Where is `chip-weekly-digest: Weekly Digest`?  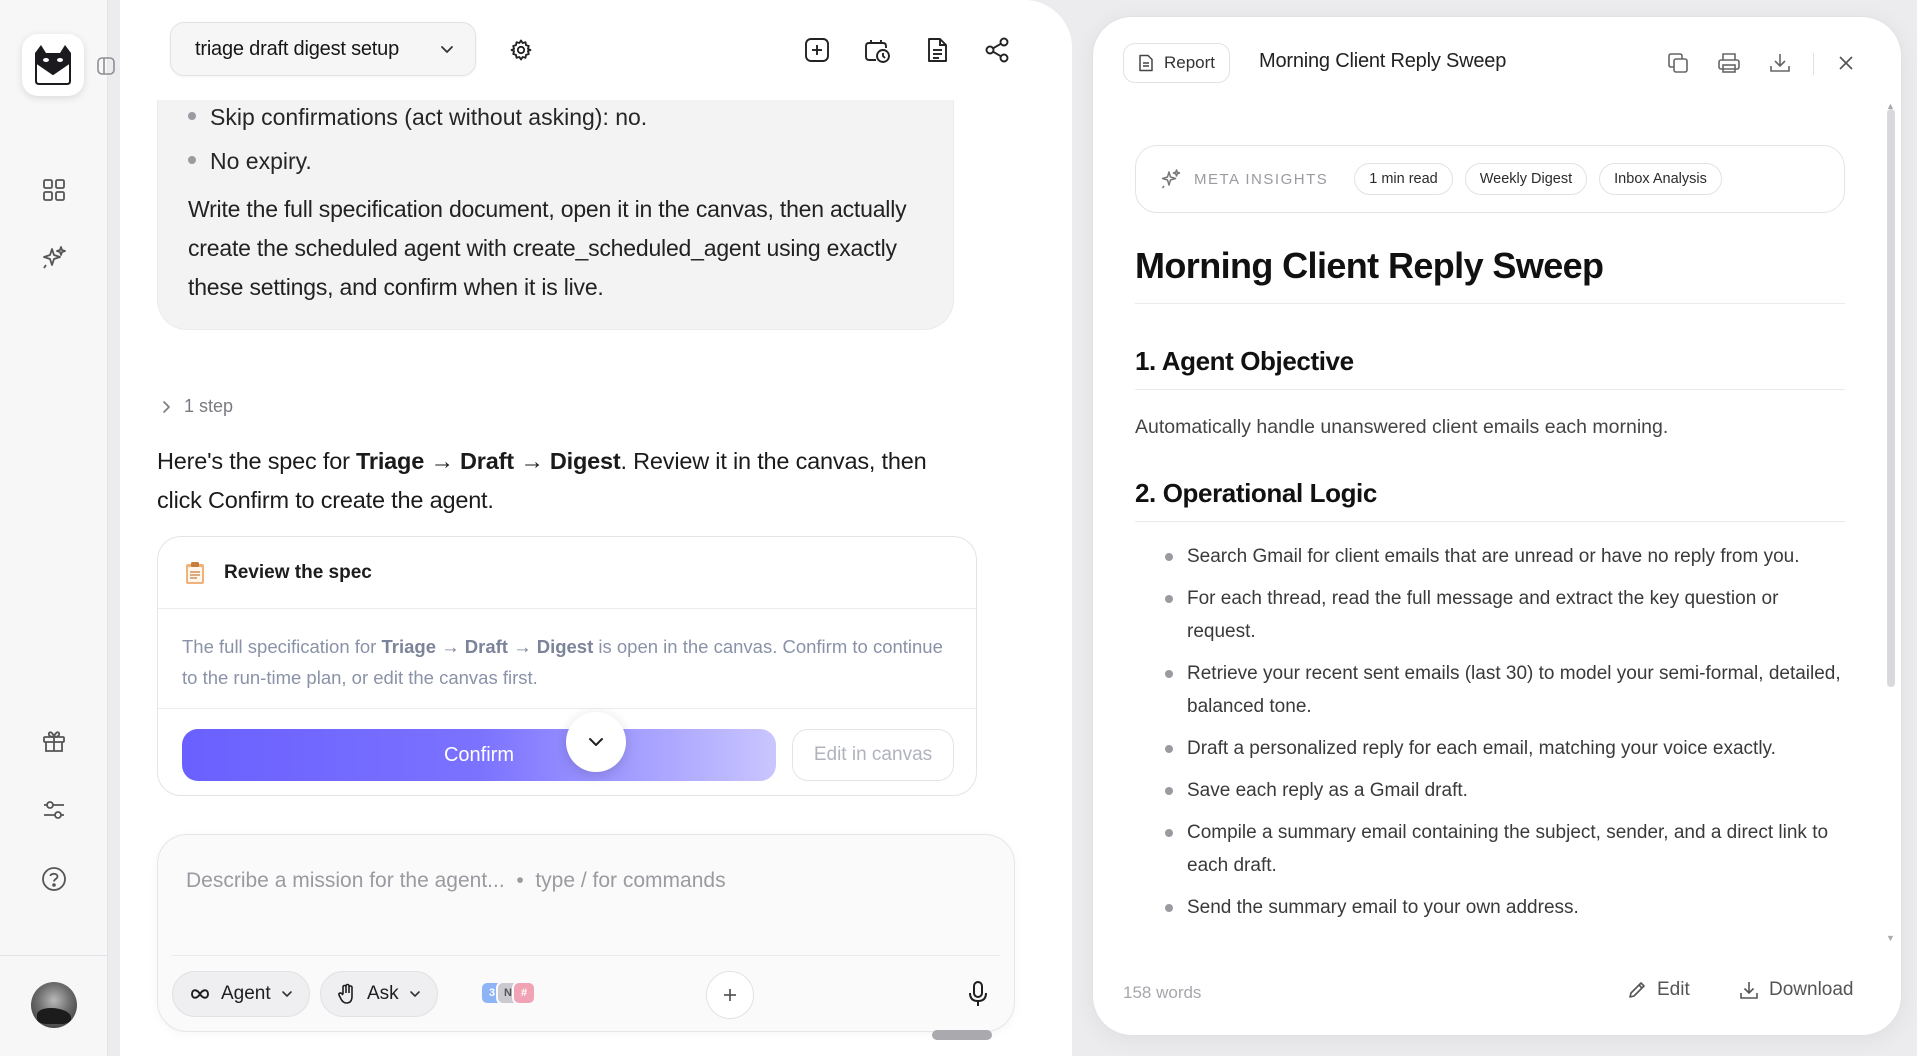 chip-weekly-digest: Weekly Digest is located at coordinates (1526, 179).